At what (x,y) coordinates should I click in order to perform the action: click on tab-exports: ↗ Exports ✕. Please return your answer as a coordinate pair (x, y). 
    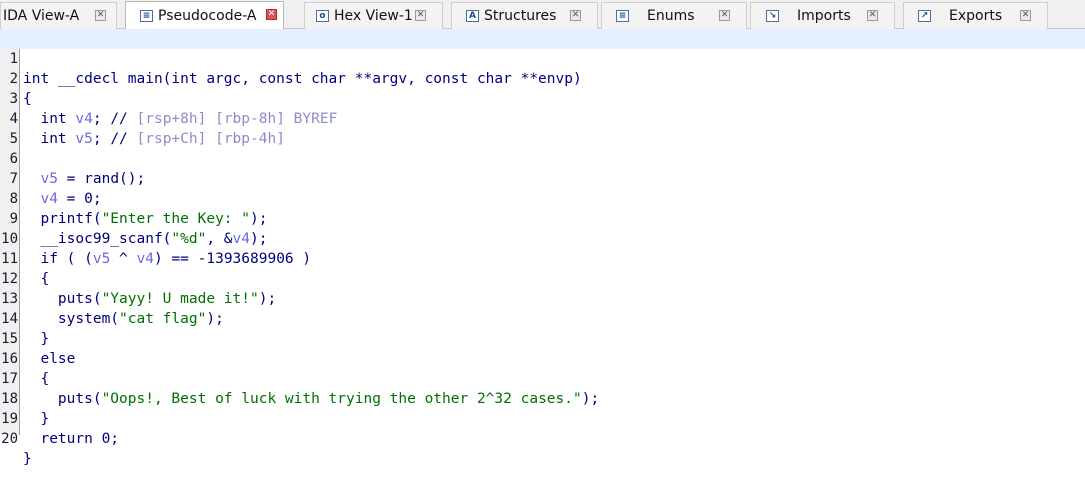
    Looking at the image, I should click on (975, 15).